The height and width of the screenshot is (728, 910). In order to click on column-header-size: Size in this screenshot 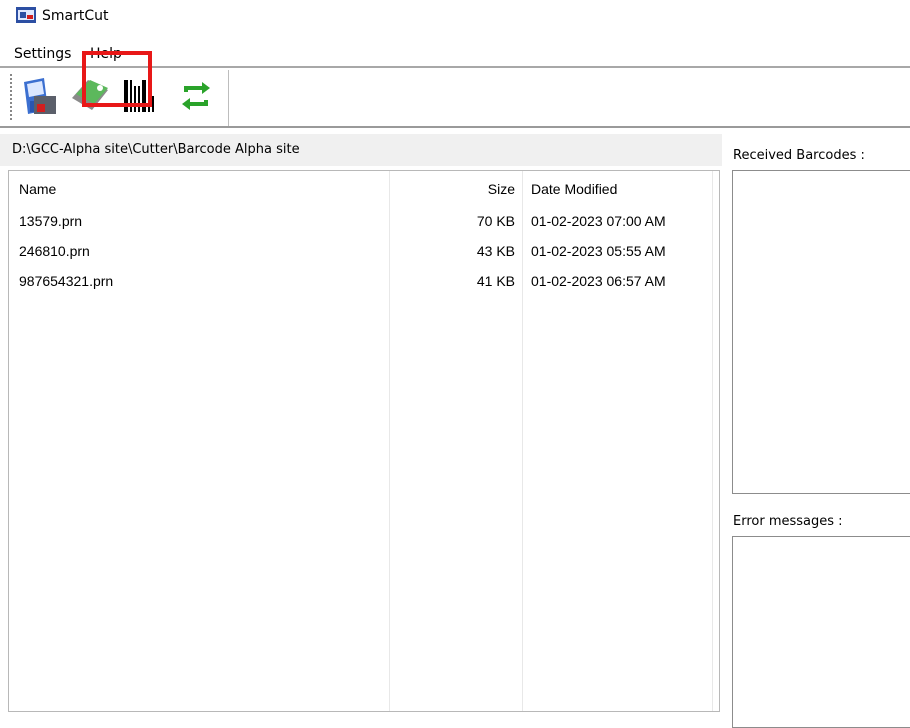, I will do `click(452, 189)`.